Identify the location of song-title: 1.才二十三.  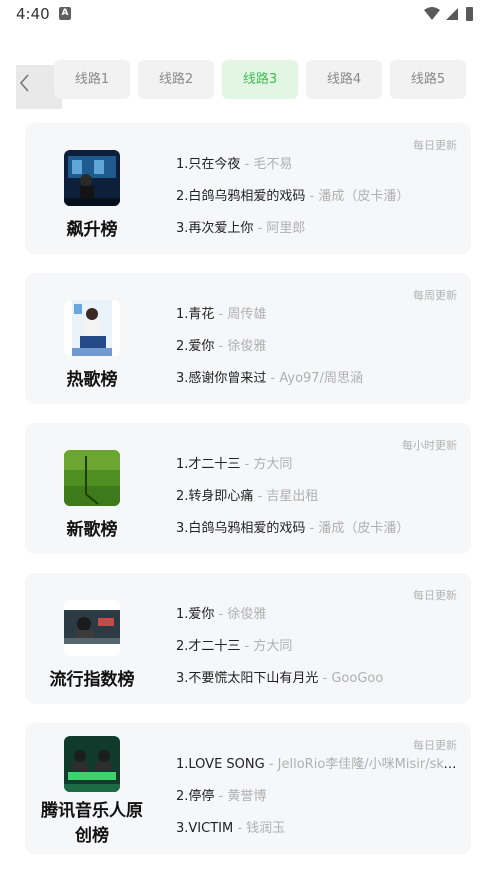
(208, 464).